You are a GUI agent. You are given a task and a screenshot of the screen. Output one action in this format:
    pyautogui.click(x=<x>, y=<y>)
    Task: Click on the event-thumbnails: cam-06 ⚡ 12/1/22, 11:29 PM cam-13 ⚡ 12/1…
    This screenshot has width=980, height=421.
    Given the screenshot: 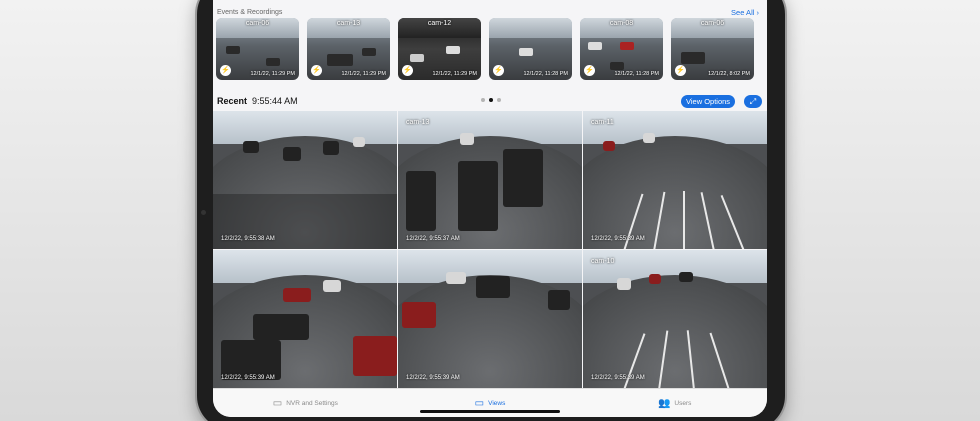 What is the action you would take?
    pyautogui.click(x=491, y=49)
    